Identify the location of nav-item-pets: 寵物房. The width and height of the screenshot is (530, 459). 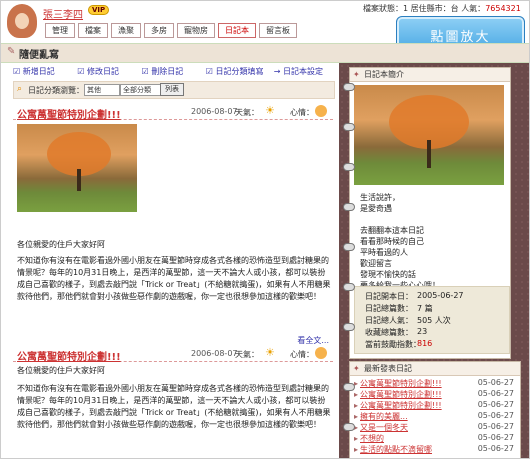
(196, 30).